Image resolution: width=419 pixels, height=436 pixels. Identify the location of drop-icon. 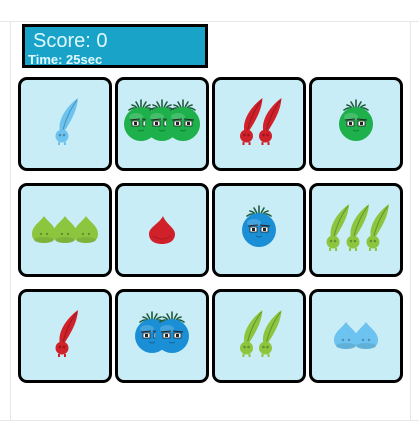
(162, 230).